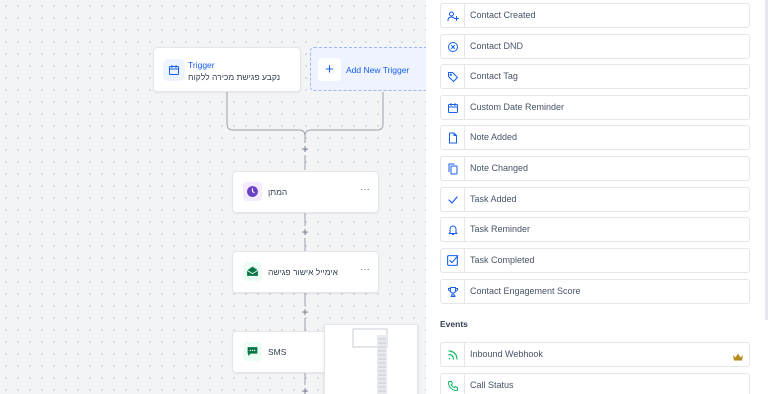  I want to click on trigger-title: Trigger, so click(201, 65).